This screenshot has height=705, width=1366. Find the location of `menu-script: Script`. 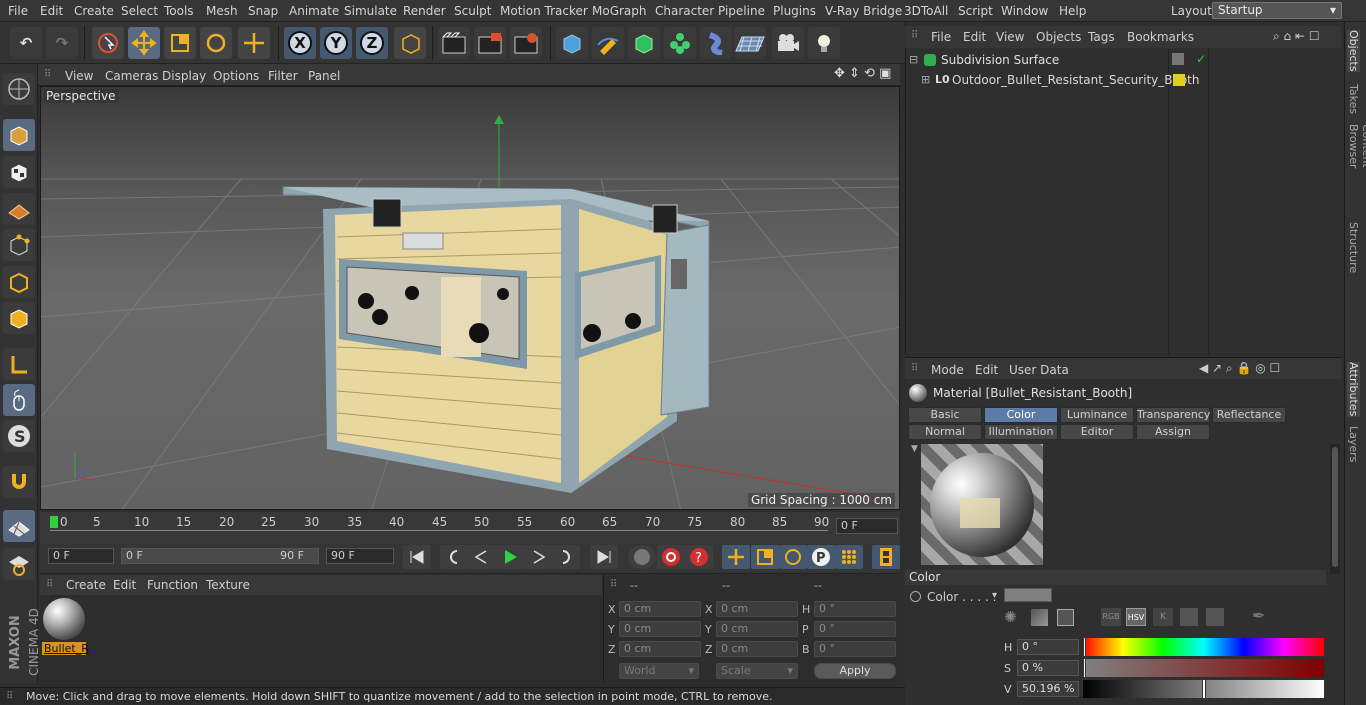

menu-script: Script is located at coordinates (975, 11).